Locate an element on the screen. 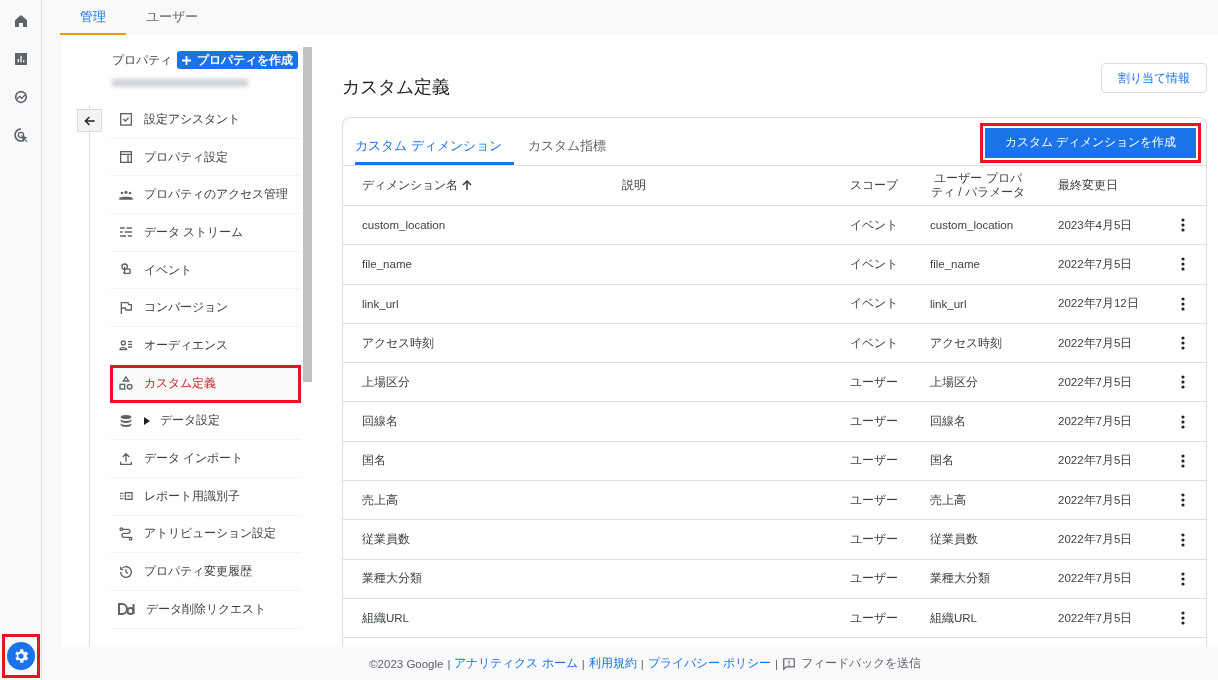  layout-icon is located at coordinates (126, 157).